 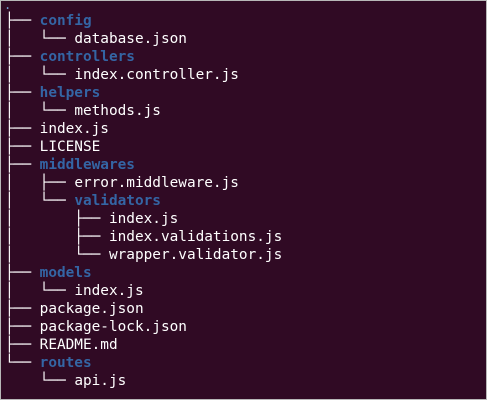 I want to click on tree-row-file: ├── README.md, so click(x=240, y=345).